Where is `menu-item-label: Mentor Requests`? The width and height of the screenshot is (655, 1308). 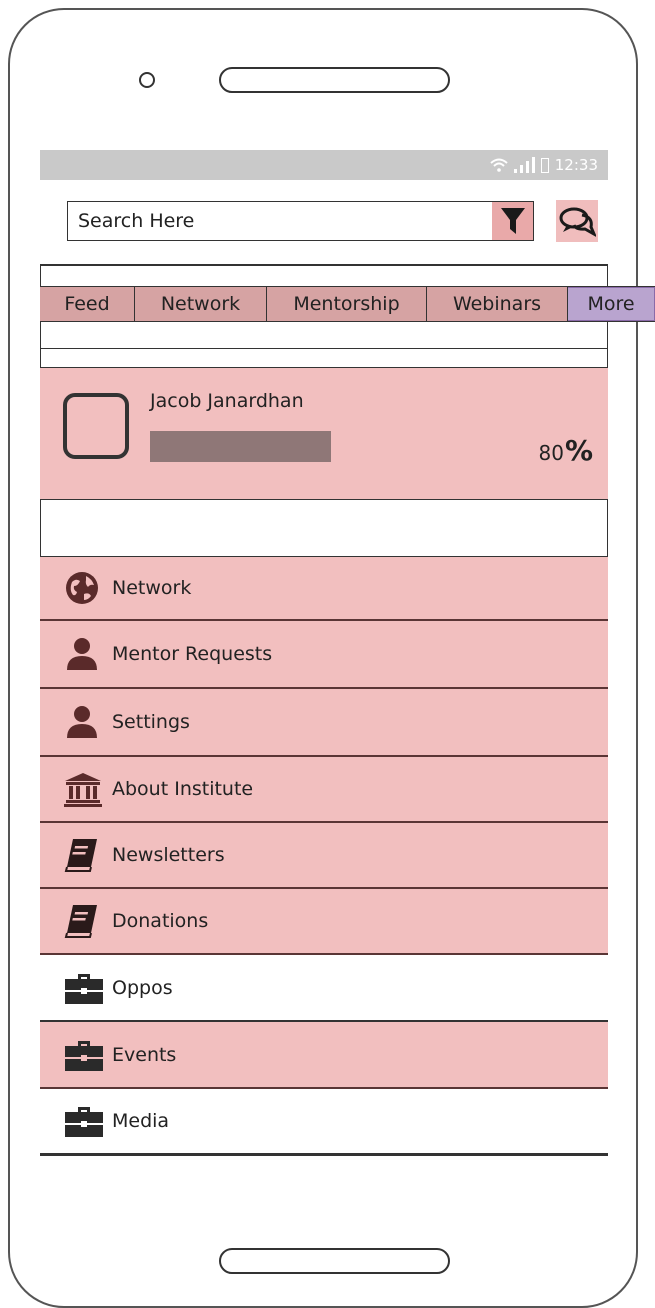
menu-item-label: Mentor Requests is located at coordinates (192, 654).